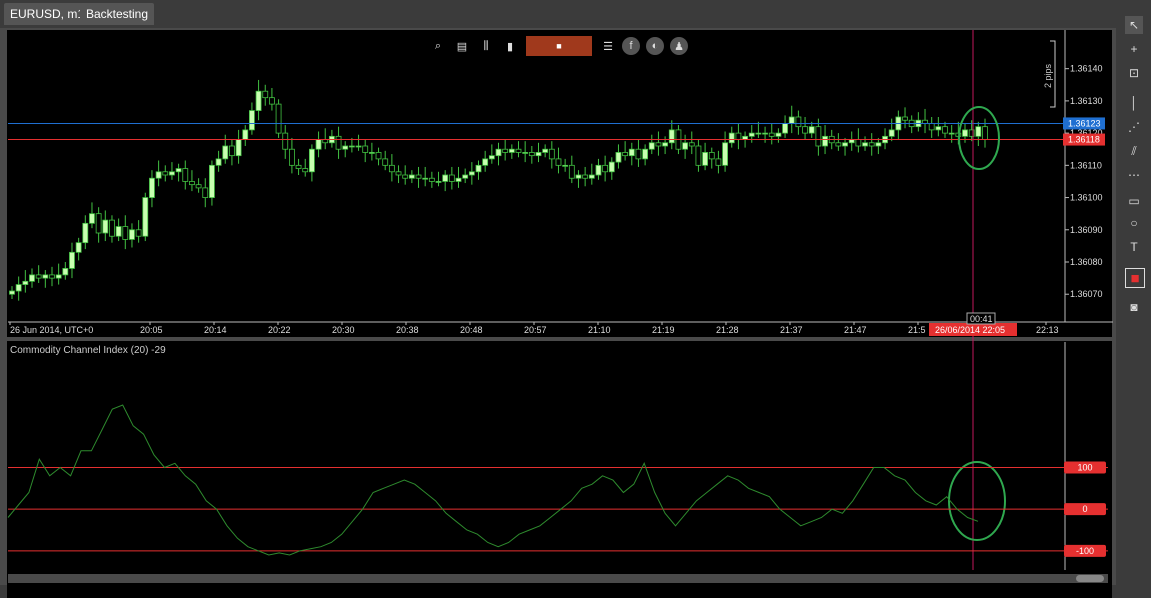 The height and width of the screenshot is (598, 1151). What do you see at coordinates (559, 46) in the screenshot?
I see `stop-icon: ■` at bounding box center [559, 46].